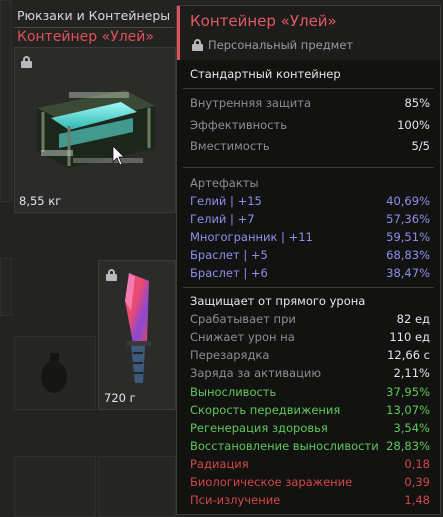 The image size is (443, 517). I want to click on item-type: Стандартный контейнер, so click(265, 74).